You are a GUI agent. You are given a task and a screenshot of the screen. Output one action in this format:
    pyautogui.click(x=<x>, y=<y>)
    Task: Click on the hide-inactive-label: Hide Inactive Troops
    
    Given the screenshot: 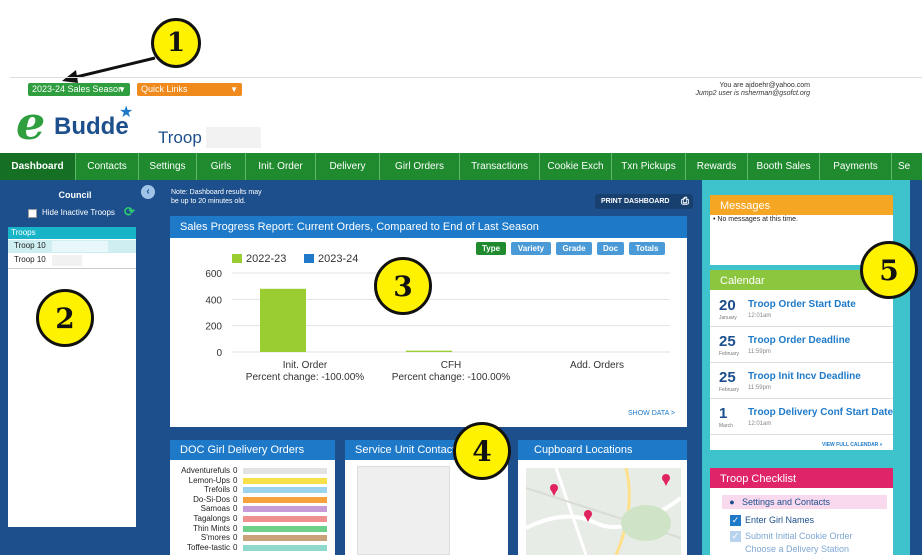 What is the action you would take?
    pyautogui.click(x=78, y=212)
    